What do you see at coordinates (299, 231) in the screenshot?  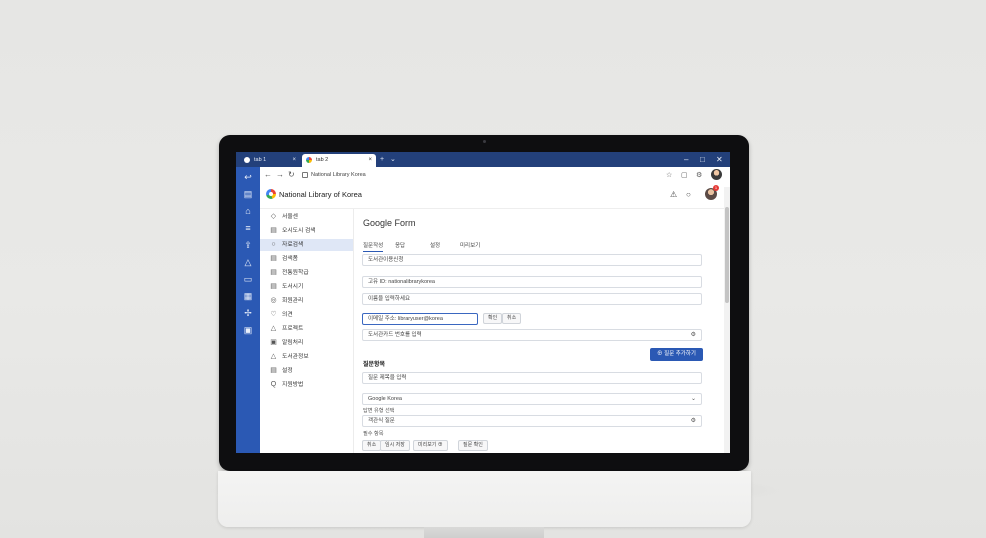 I see `nav-label: 오시도시 검색` at bounding box center [299, 231].